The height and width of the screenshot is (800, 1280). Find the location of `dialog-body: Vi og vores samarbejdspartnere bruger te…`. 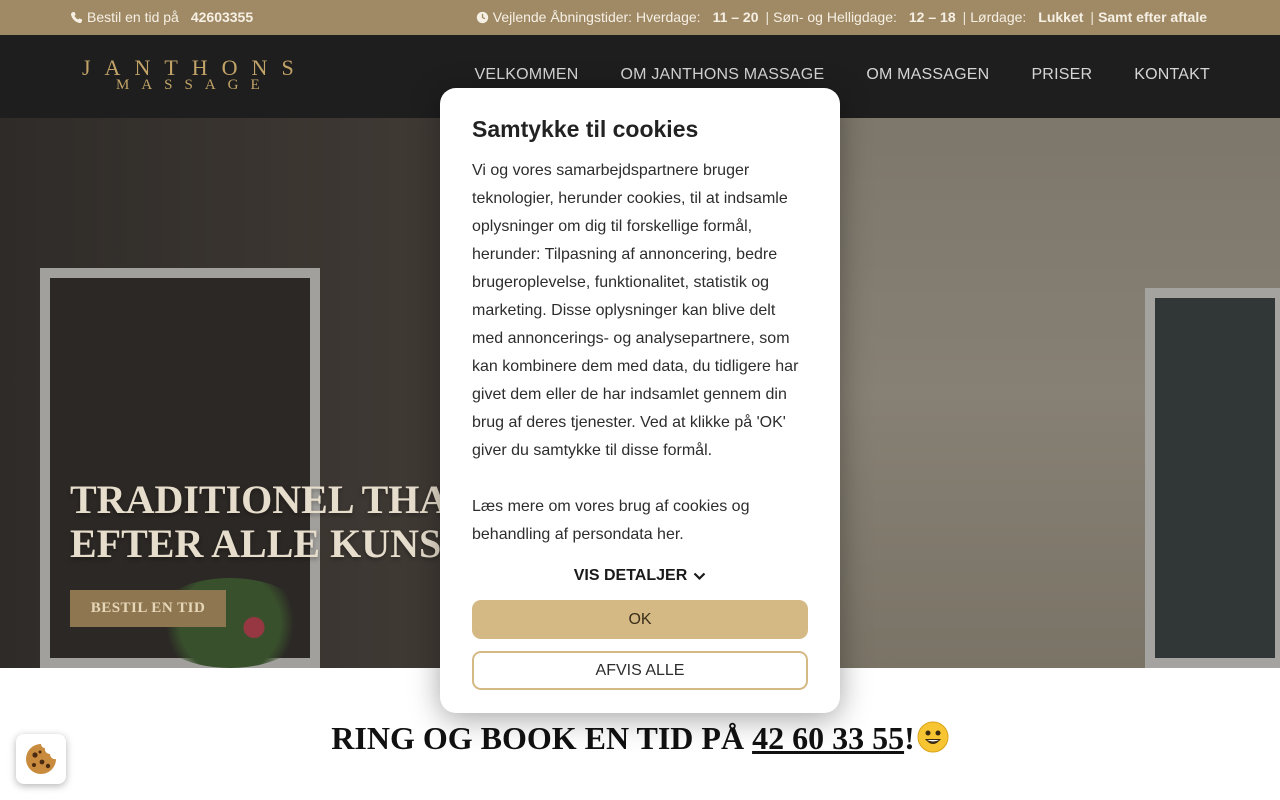

dialog-body: Vi og vores samarbejdspartnere bruger te… is located at coordinates (635, 310).